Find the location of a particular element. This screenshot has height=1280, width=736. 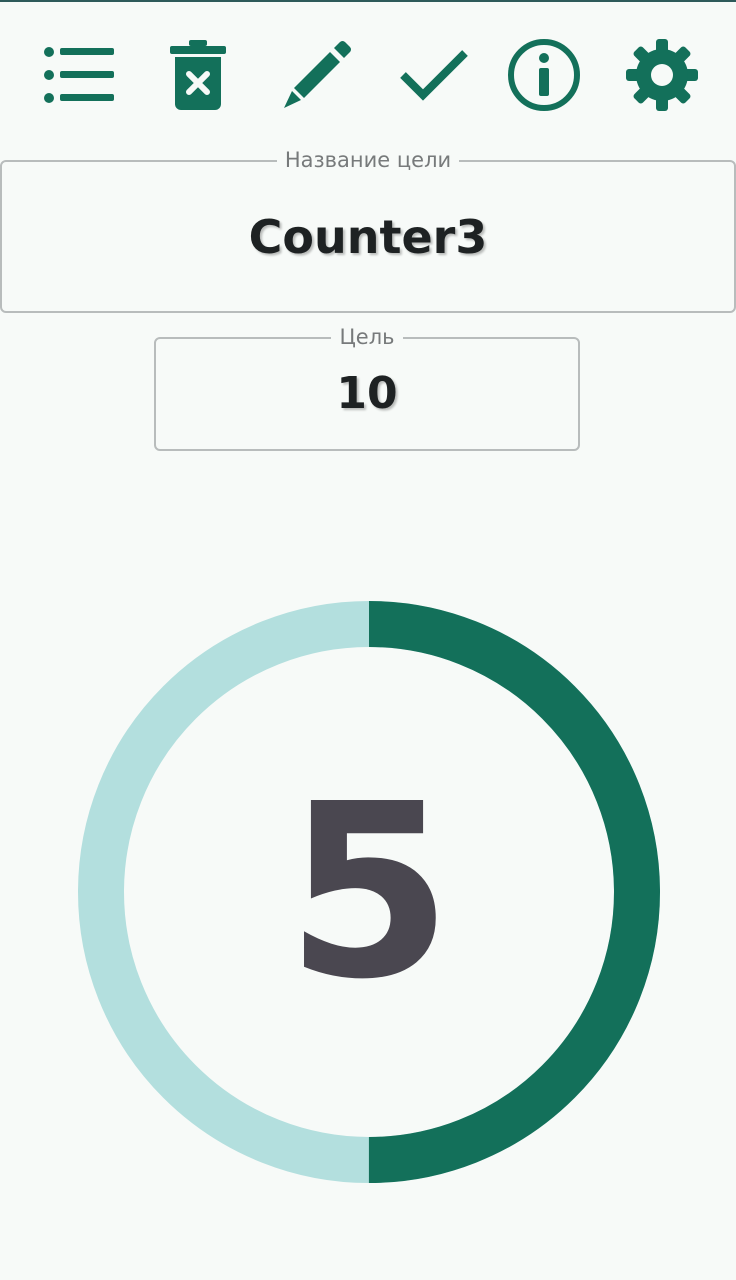

info-icon is located at coordinates (544, 75).